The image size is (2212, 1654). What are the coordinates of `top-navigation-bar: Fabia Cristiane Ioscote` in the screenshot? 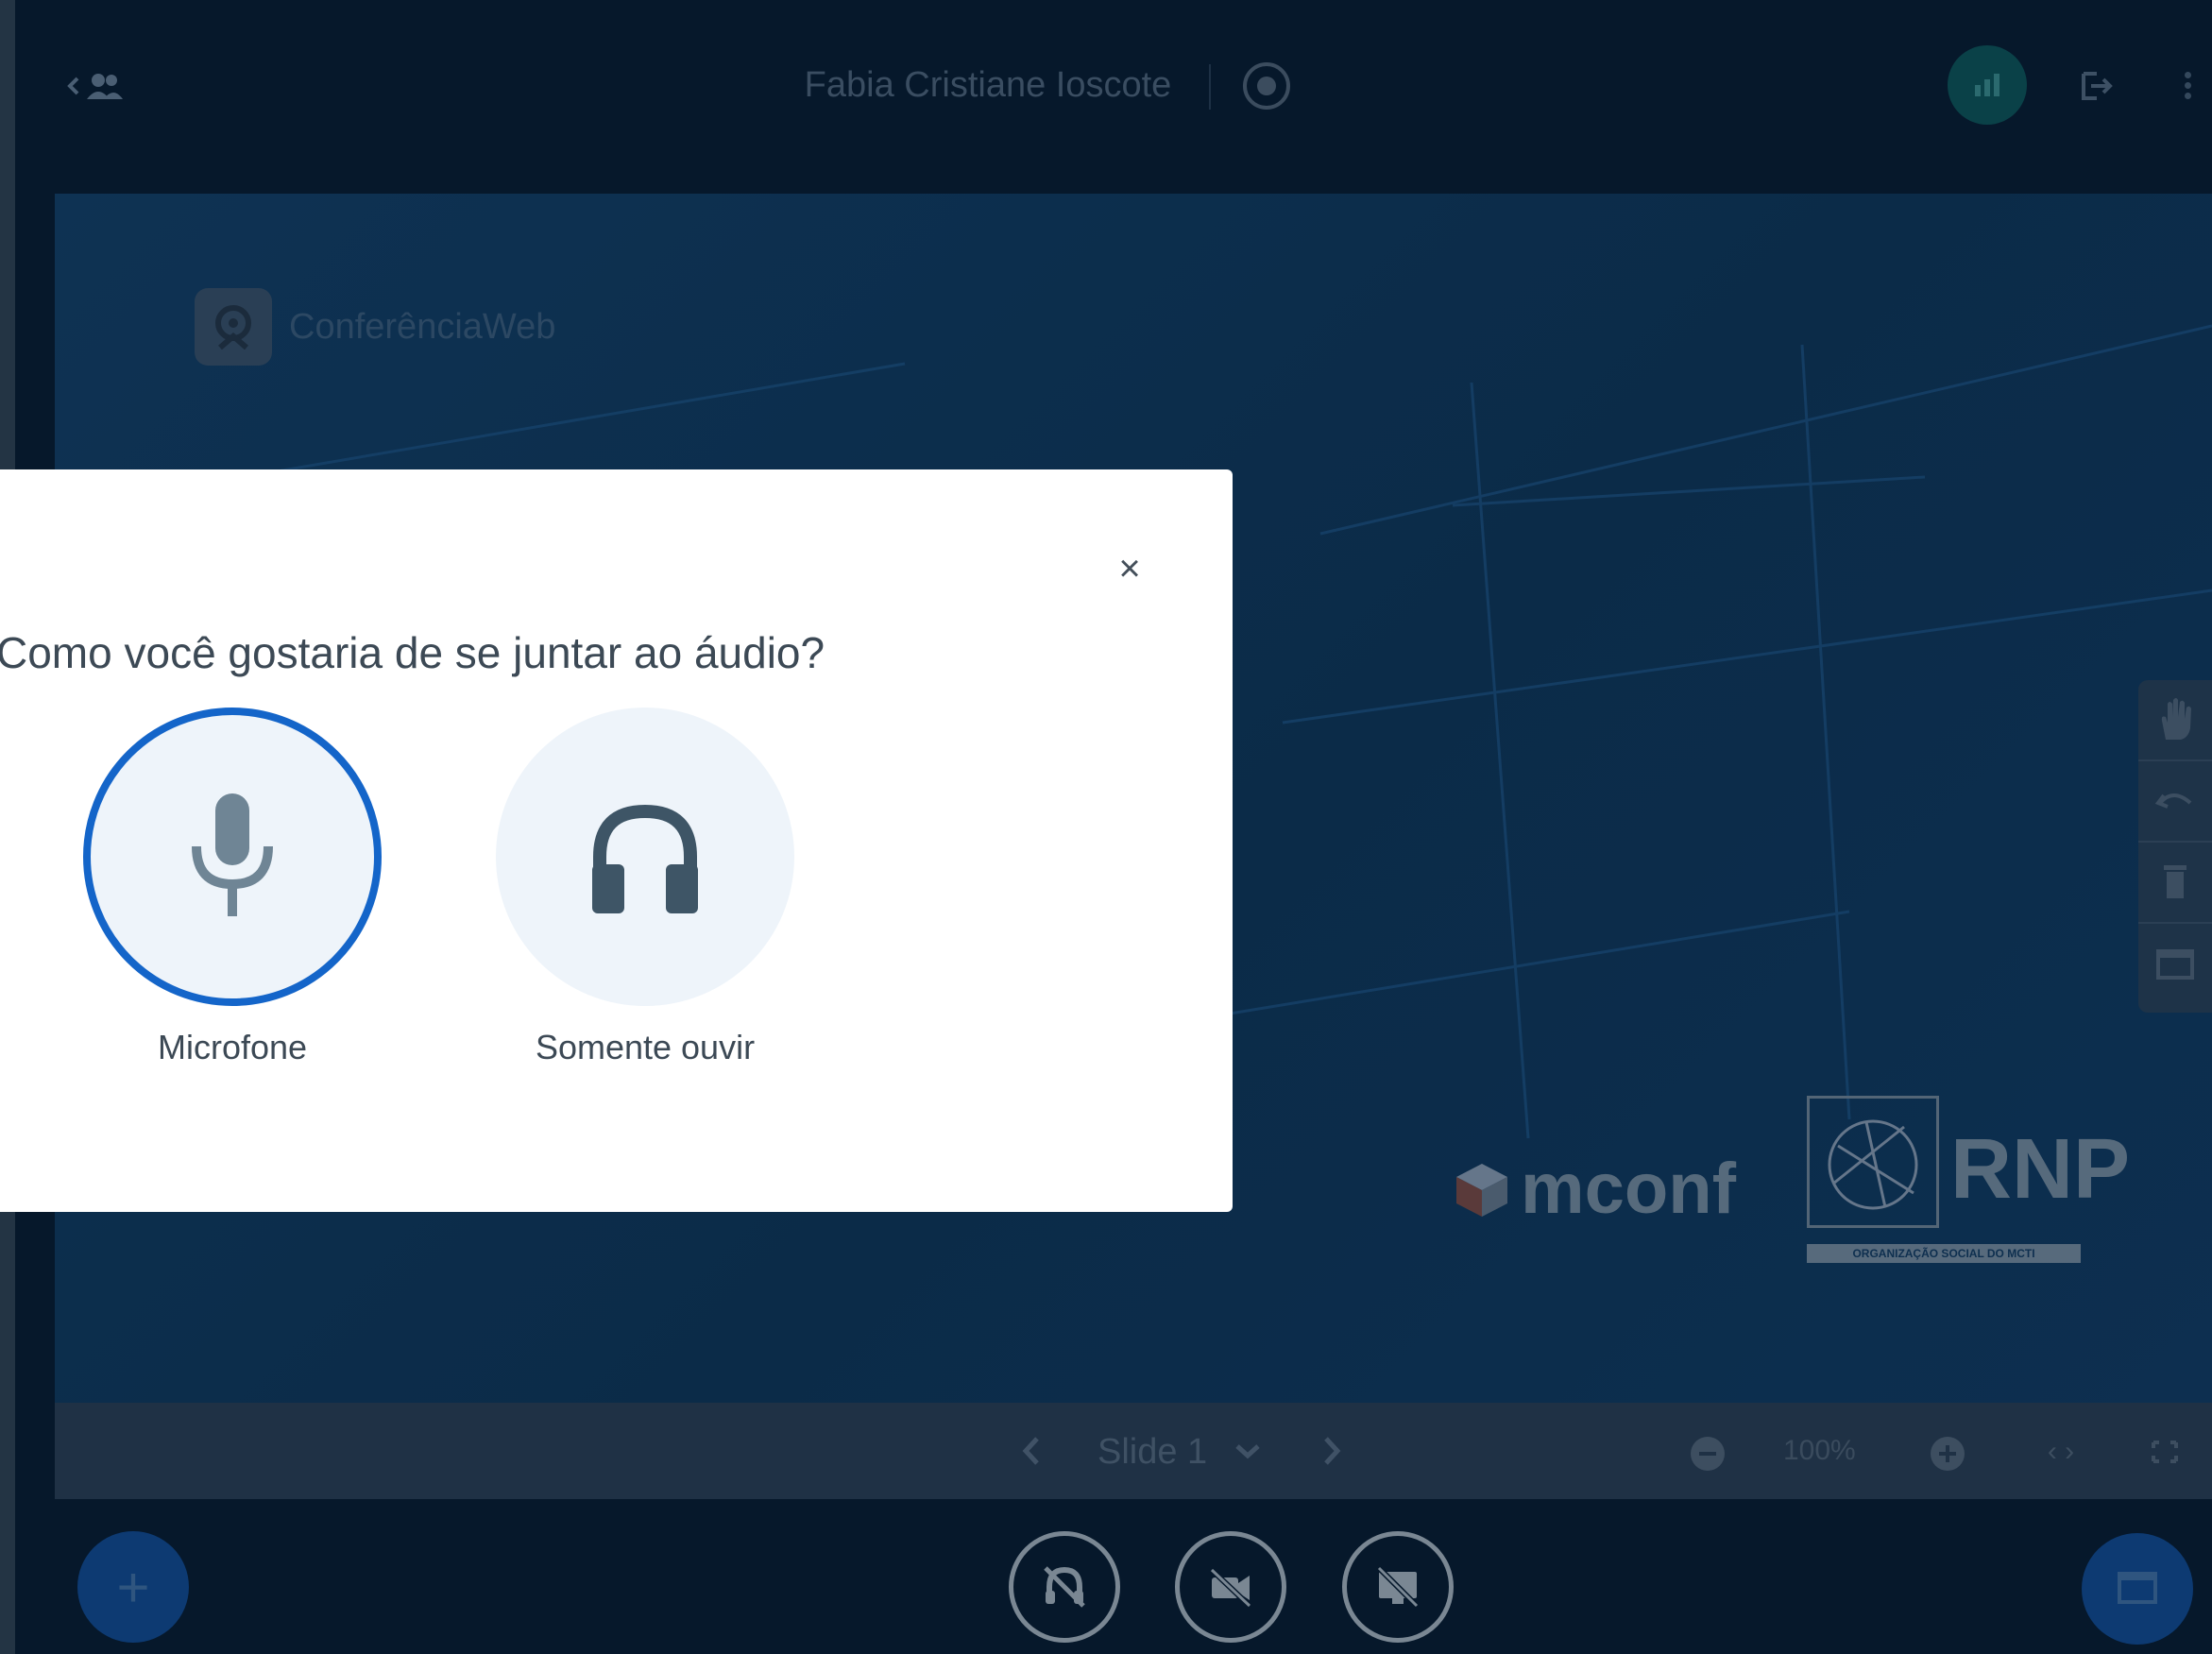 It's located at (1113, 85).